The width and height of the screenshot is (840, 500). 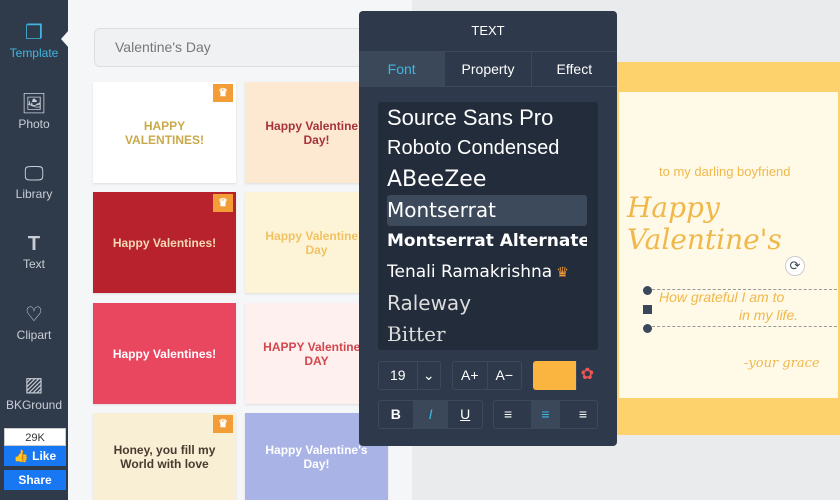 What do you see at coordinates (487, 148) in the screenshot?
I see `font-option: Roboto Condensed` at bounding box center [487, 148].